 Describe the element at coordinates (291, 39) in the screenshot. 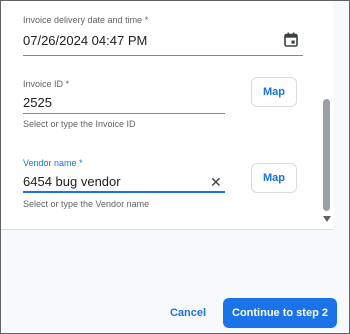

I see `calendar-icon` at that location.